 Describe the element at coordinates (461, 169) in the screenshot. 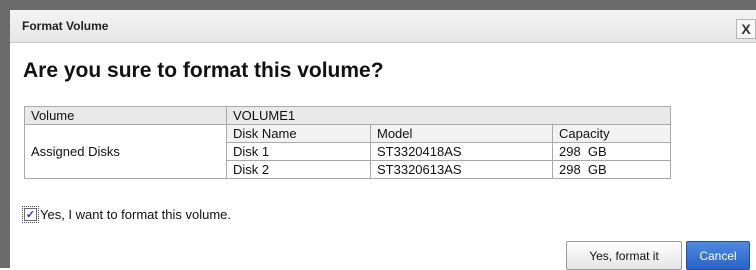

I see `disk-model-cell: ST3320613AS` at that location.